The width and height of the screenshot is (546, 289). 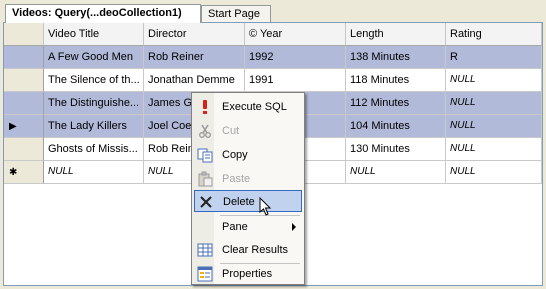 I want to click on menu-item-label: Pane, so click(x=235, y=227).